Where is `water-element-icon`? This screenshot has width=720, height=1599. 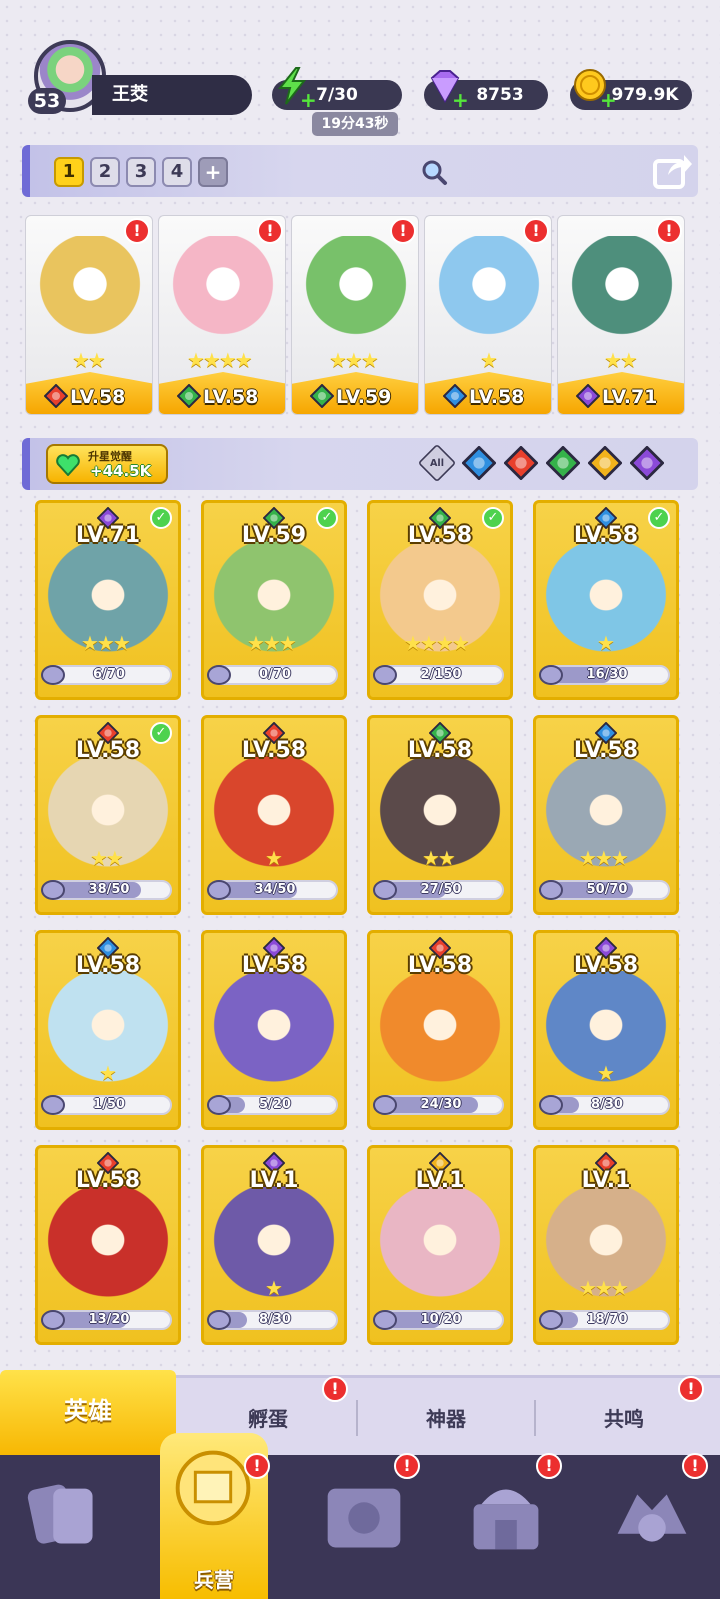 water-element-icon is located at coordinates (455, 396).